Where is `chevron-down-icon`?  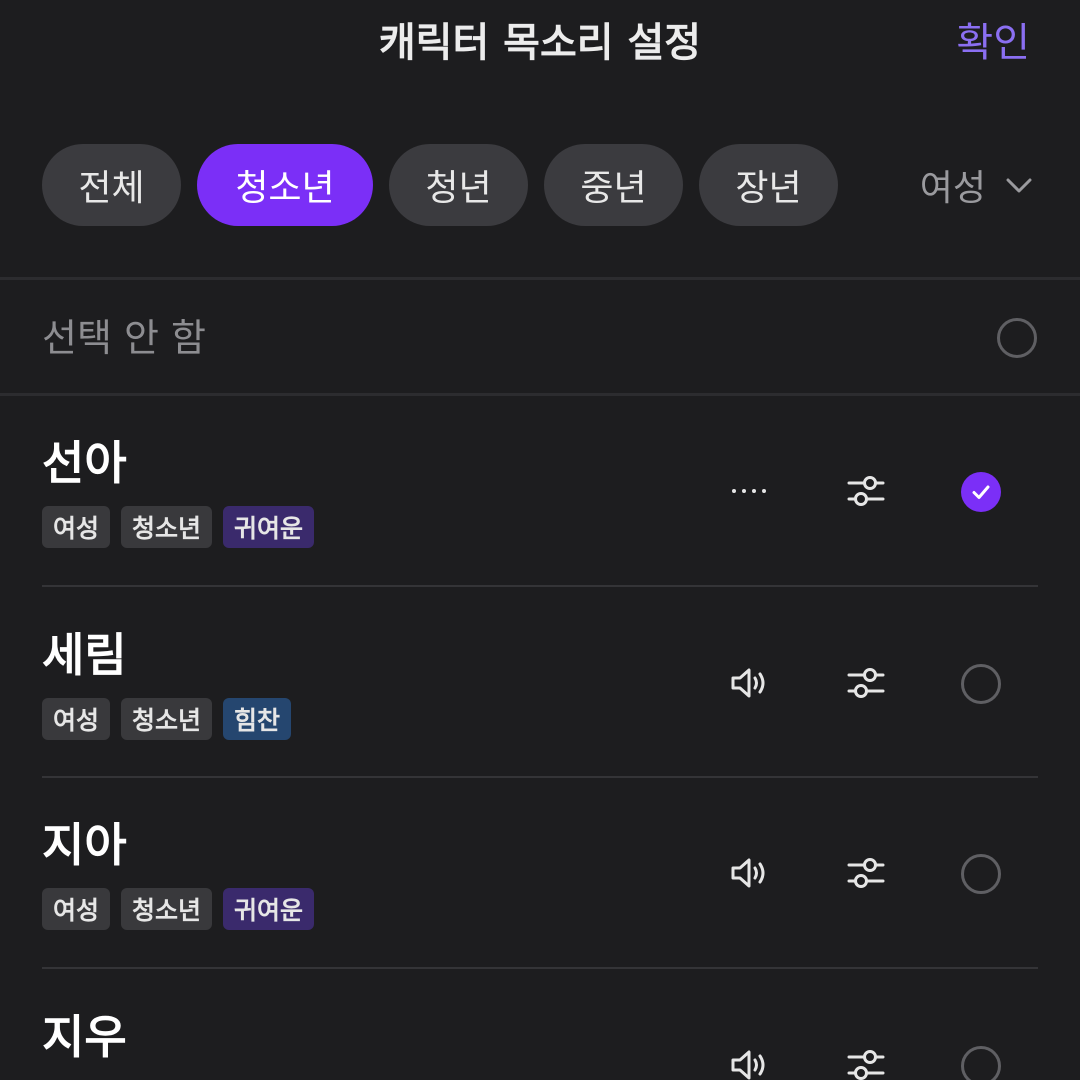
chevron-down-icon is located at coordinates (1019, 185).